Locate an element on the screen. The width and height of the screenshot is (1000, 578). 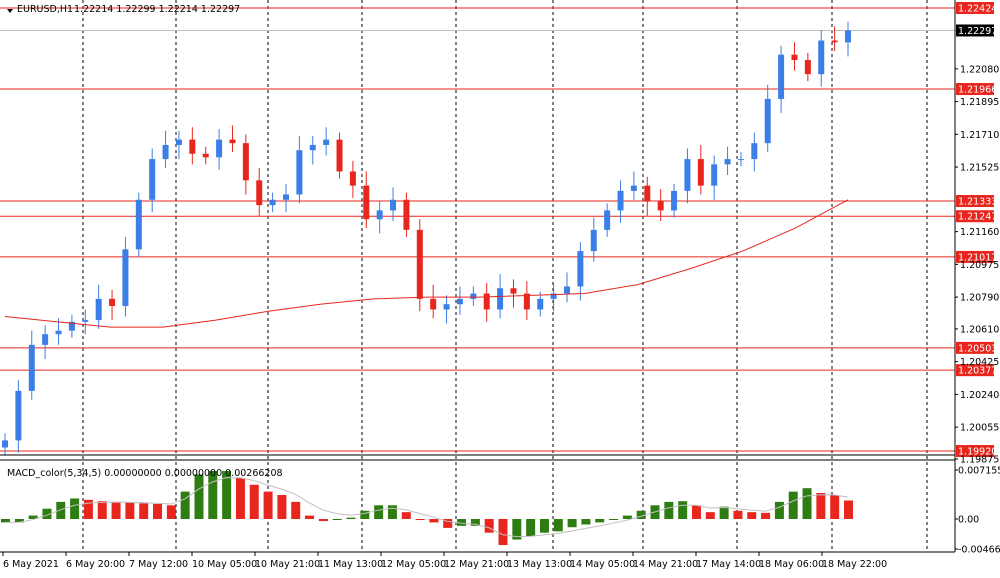
time-tick-label: 6 May 2021 is located at coordinates (31, 564).